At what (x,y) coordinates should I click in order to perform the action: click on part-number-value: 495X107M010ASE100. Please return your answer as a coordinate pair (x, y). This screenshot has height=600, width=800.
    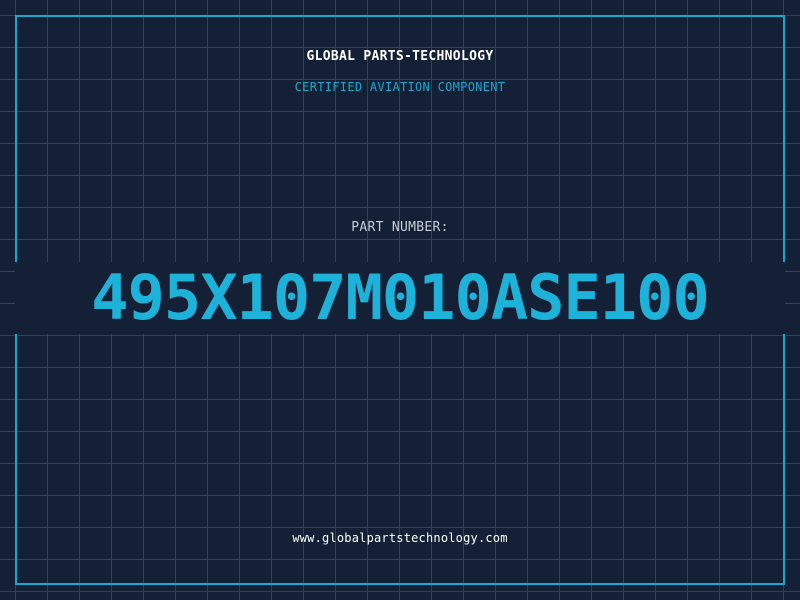
    Looking at the image, I should click on (400, 297).